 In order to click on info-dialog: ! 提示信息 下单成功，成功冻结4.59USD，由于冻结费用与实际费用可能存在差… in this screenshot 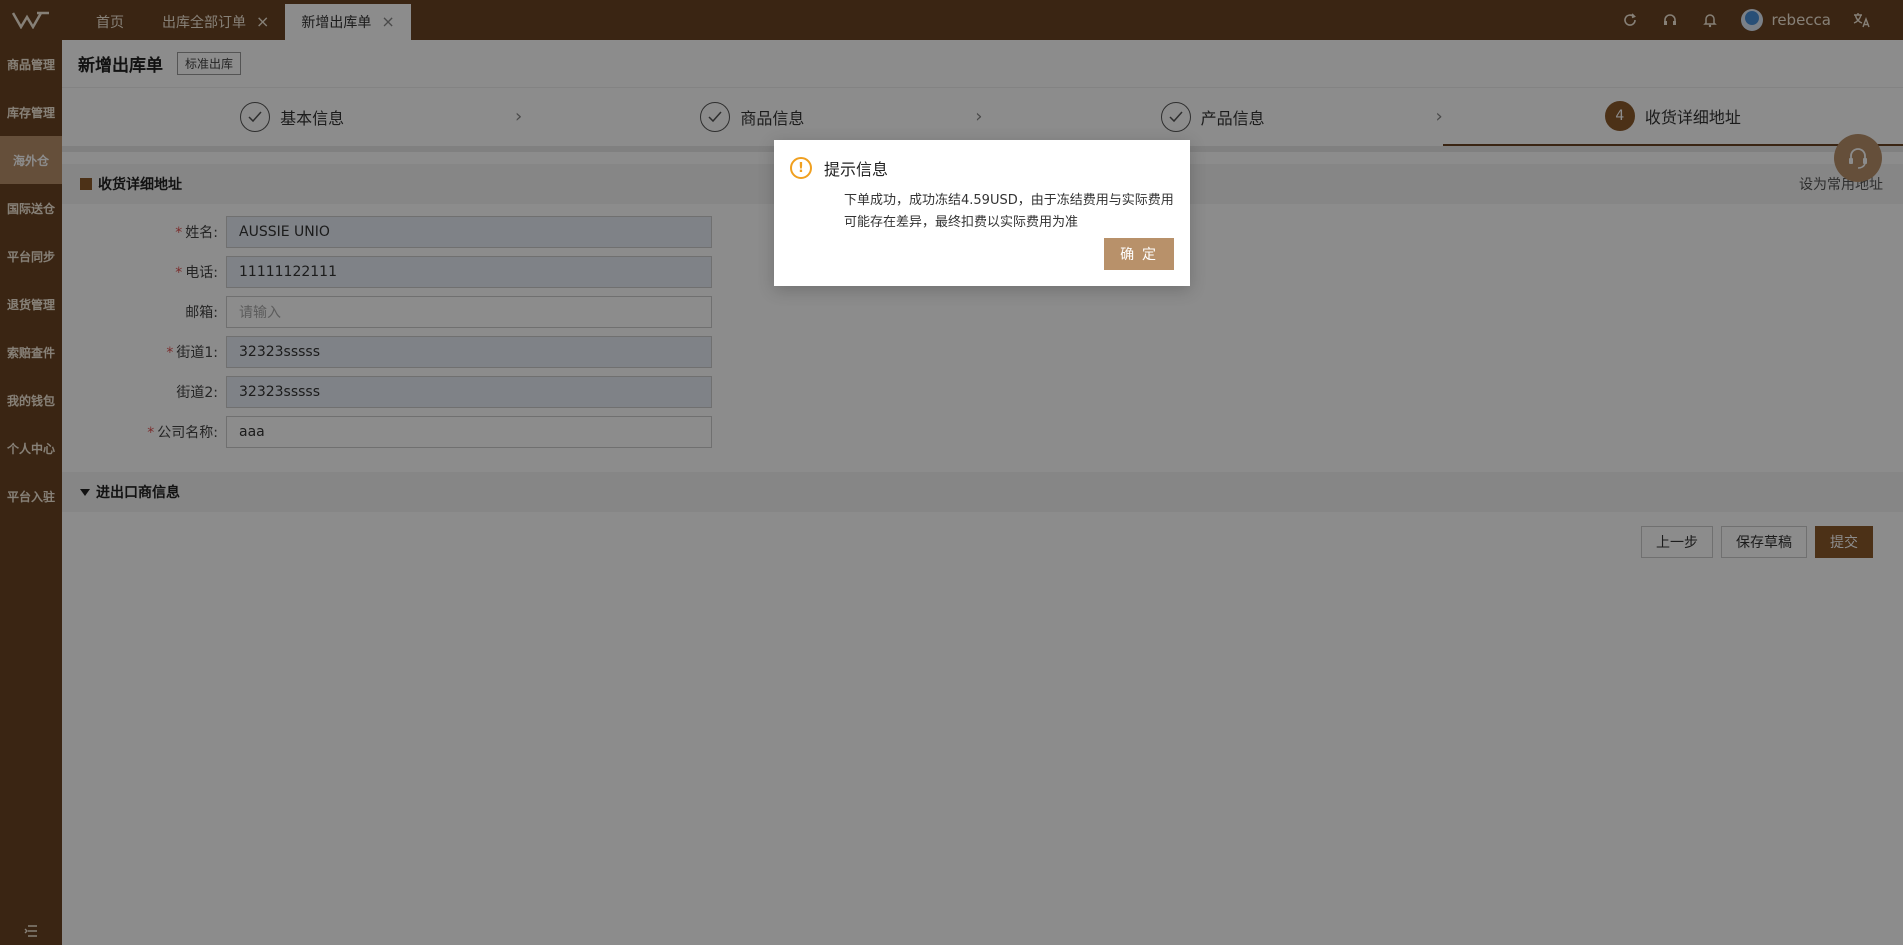, I will do `click(982, 213)`.